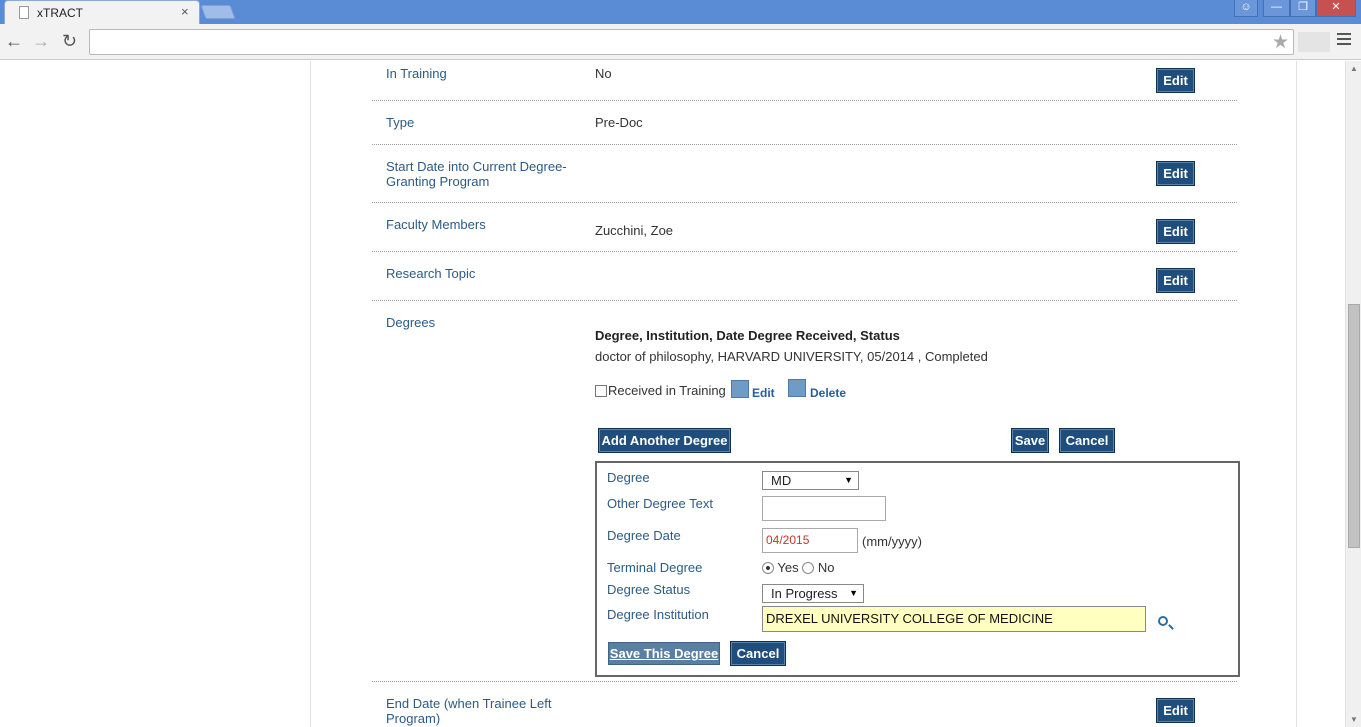 The width and height of the screenshot is (1361, 727). What do you see at coordinates (1276, 8) in the screenshot?
I see `minimize-icon: —` at bounding box center [1276, 8].